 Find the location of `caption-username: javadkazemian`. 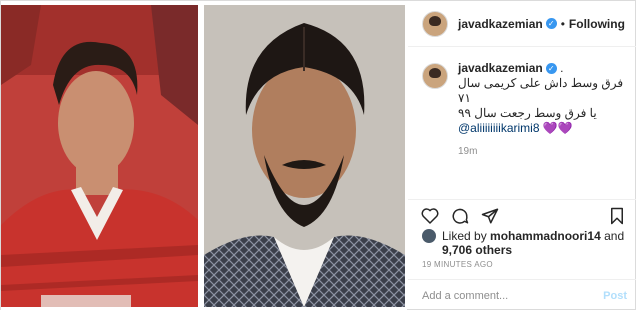

caption-username: javadkazemian is located at coordinates (500, 68).